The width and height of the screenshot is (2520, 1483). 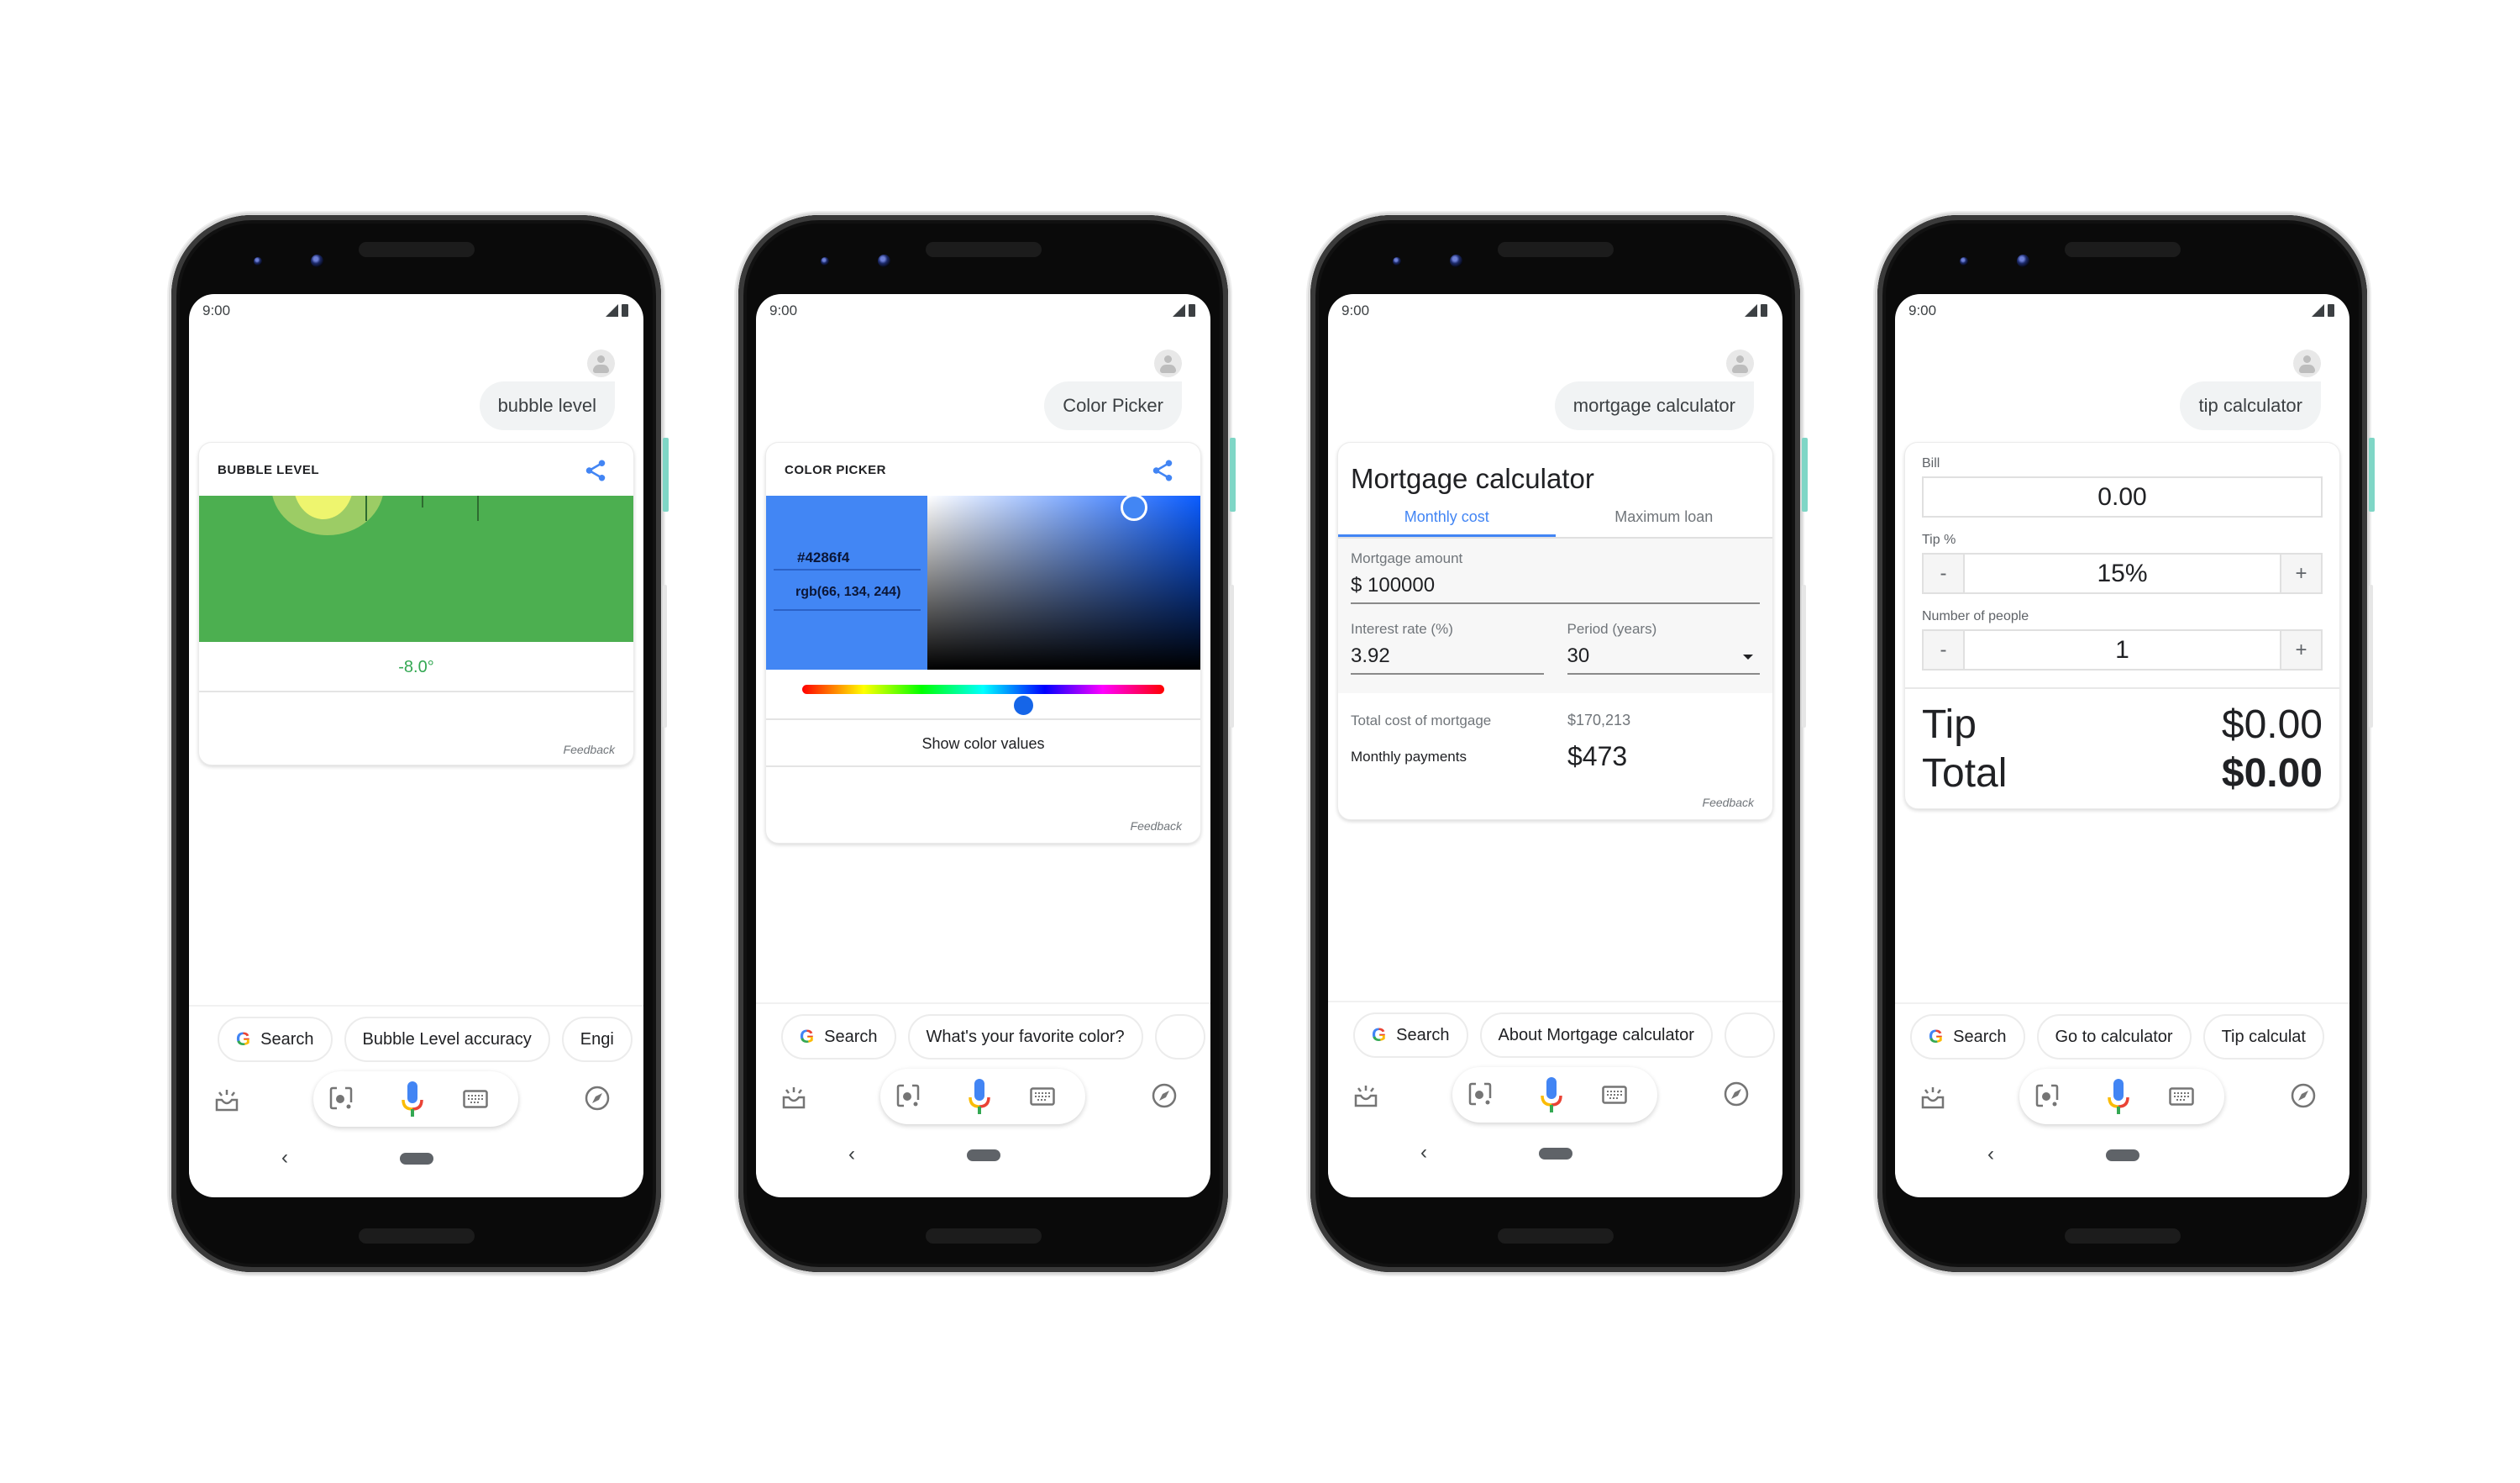 I want to click on tip-percent-value: 15%, so click(x=2122, y=573).